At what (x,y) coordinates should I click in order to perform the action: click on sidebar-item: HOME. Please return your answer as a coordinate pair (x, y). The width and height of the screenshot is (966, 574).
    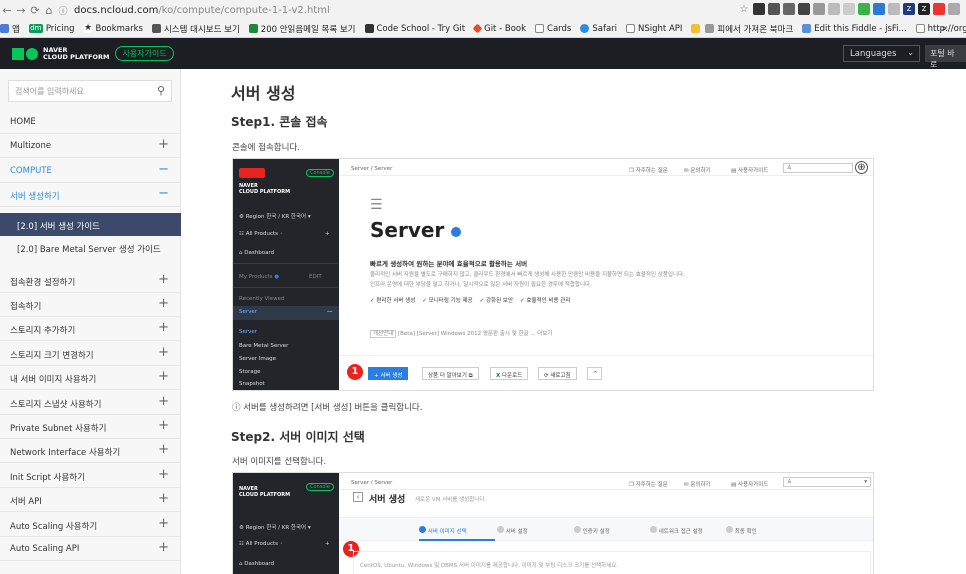
    Looking at the image, I should click on (90, 122).